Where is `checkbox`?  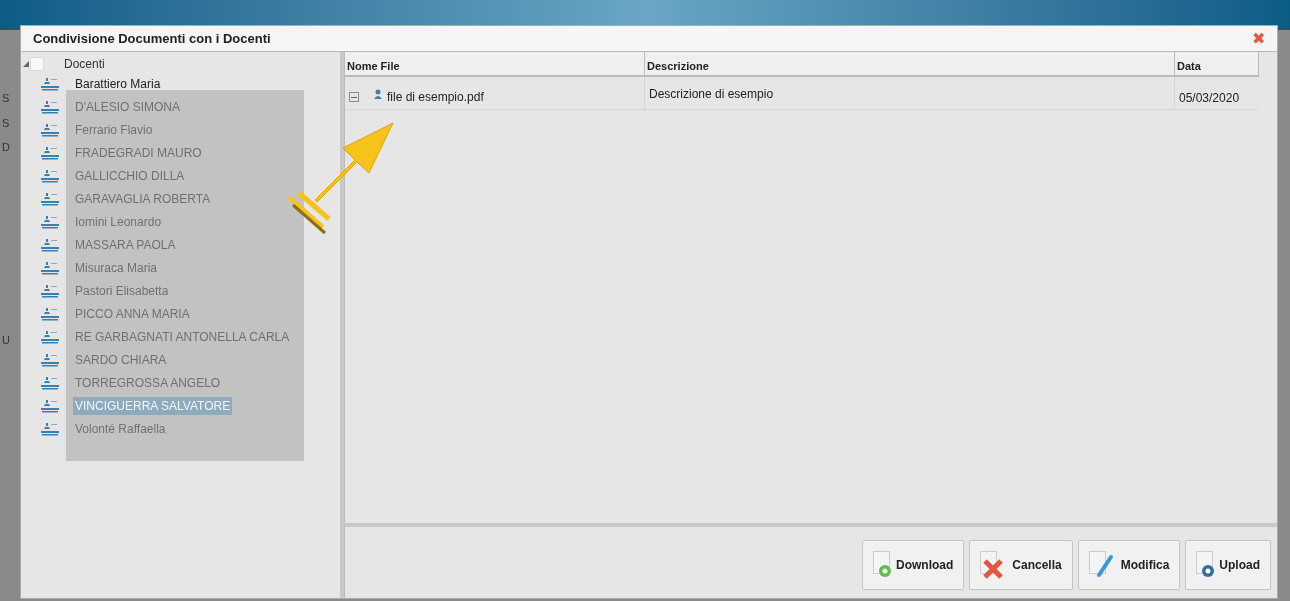
checkbox is located at coordinates (37, 64).